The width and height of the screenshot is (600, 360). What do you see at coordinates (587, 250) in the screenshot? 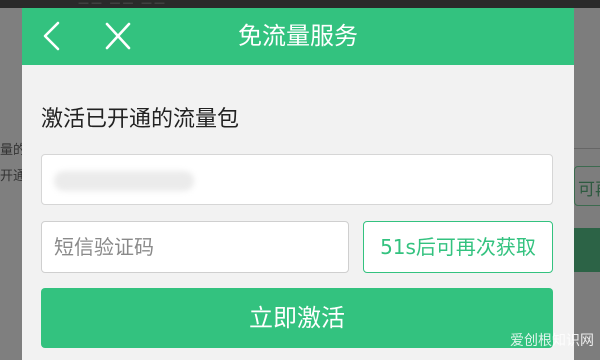
I see `background-green-button` at bounding box center [587, 250].